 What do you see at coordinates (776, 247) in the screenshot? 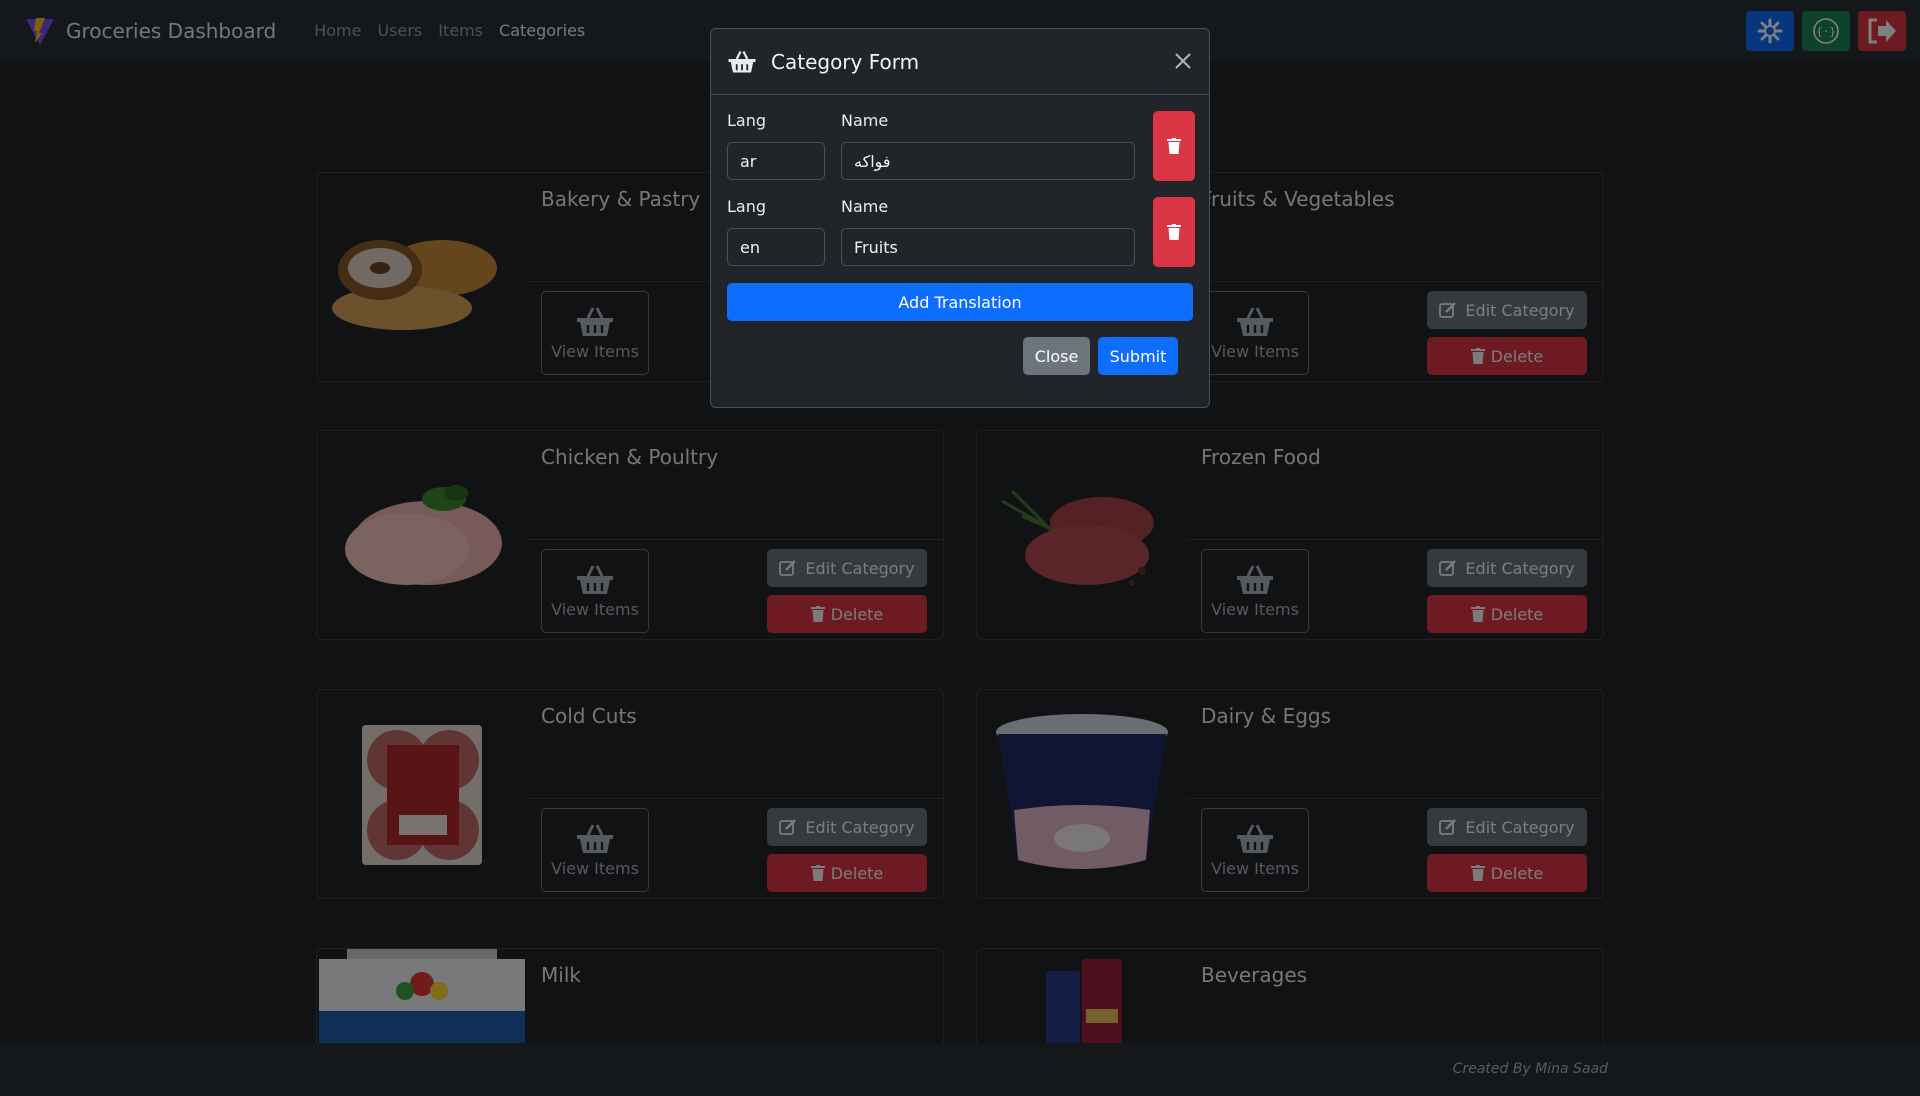
I see `lang-input: en` at bounding box center [776, 247].